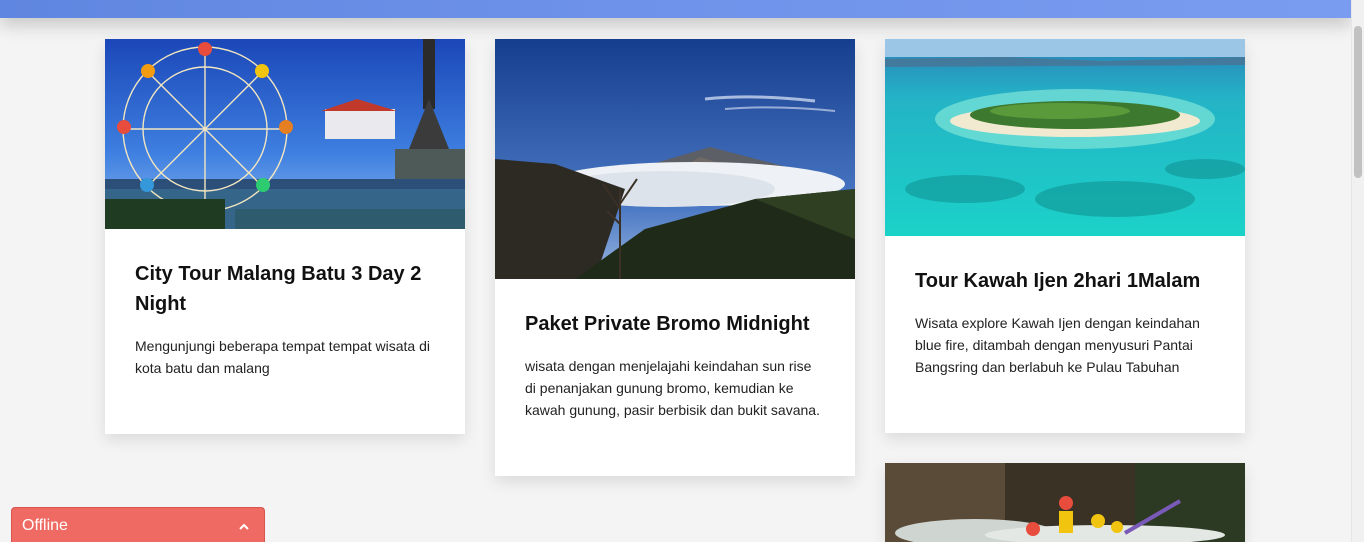  Describe the element at coordinates (285, 289) in the screenshot. I see `tour-title: City Tour Malang Batu 3 Day 2 Night` at that location.